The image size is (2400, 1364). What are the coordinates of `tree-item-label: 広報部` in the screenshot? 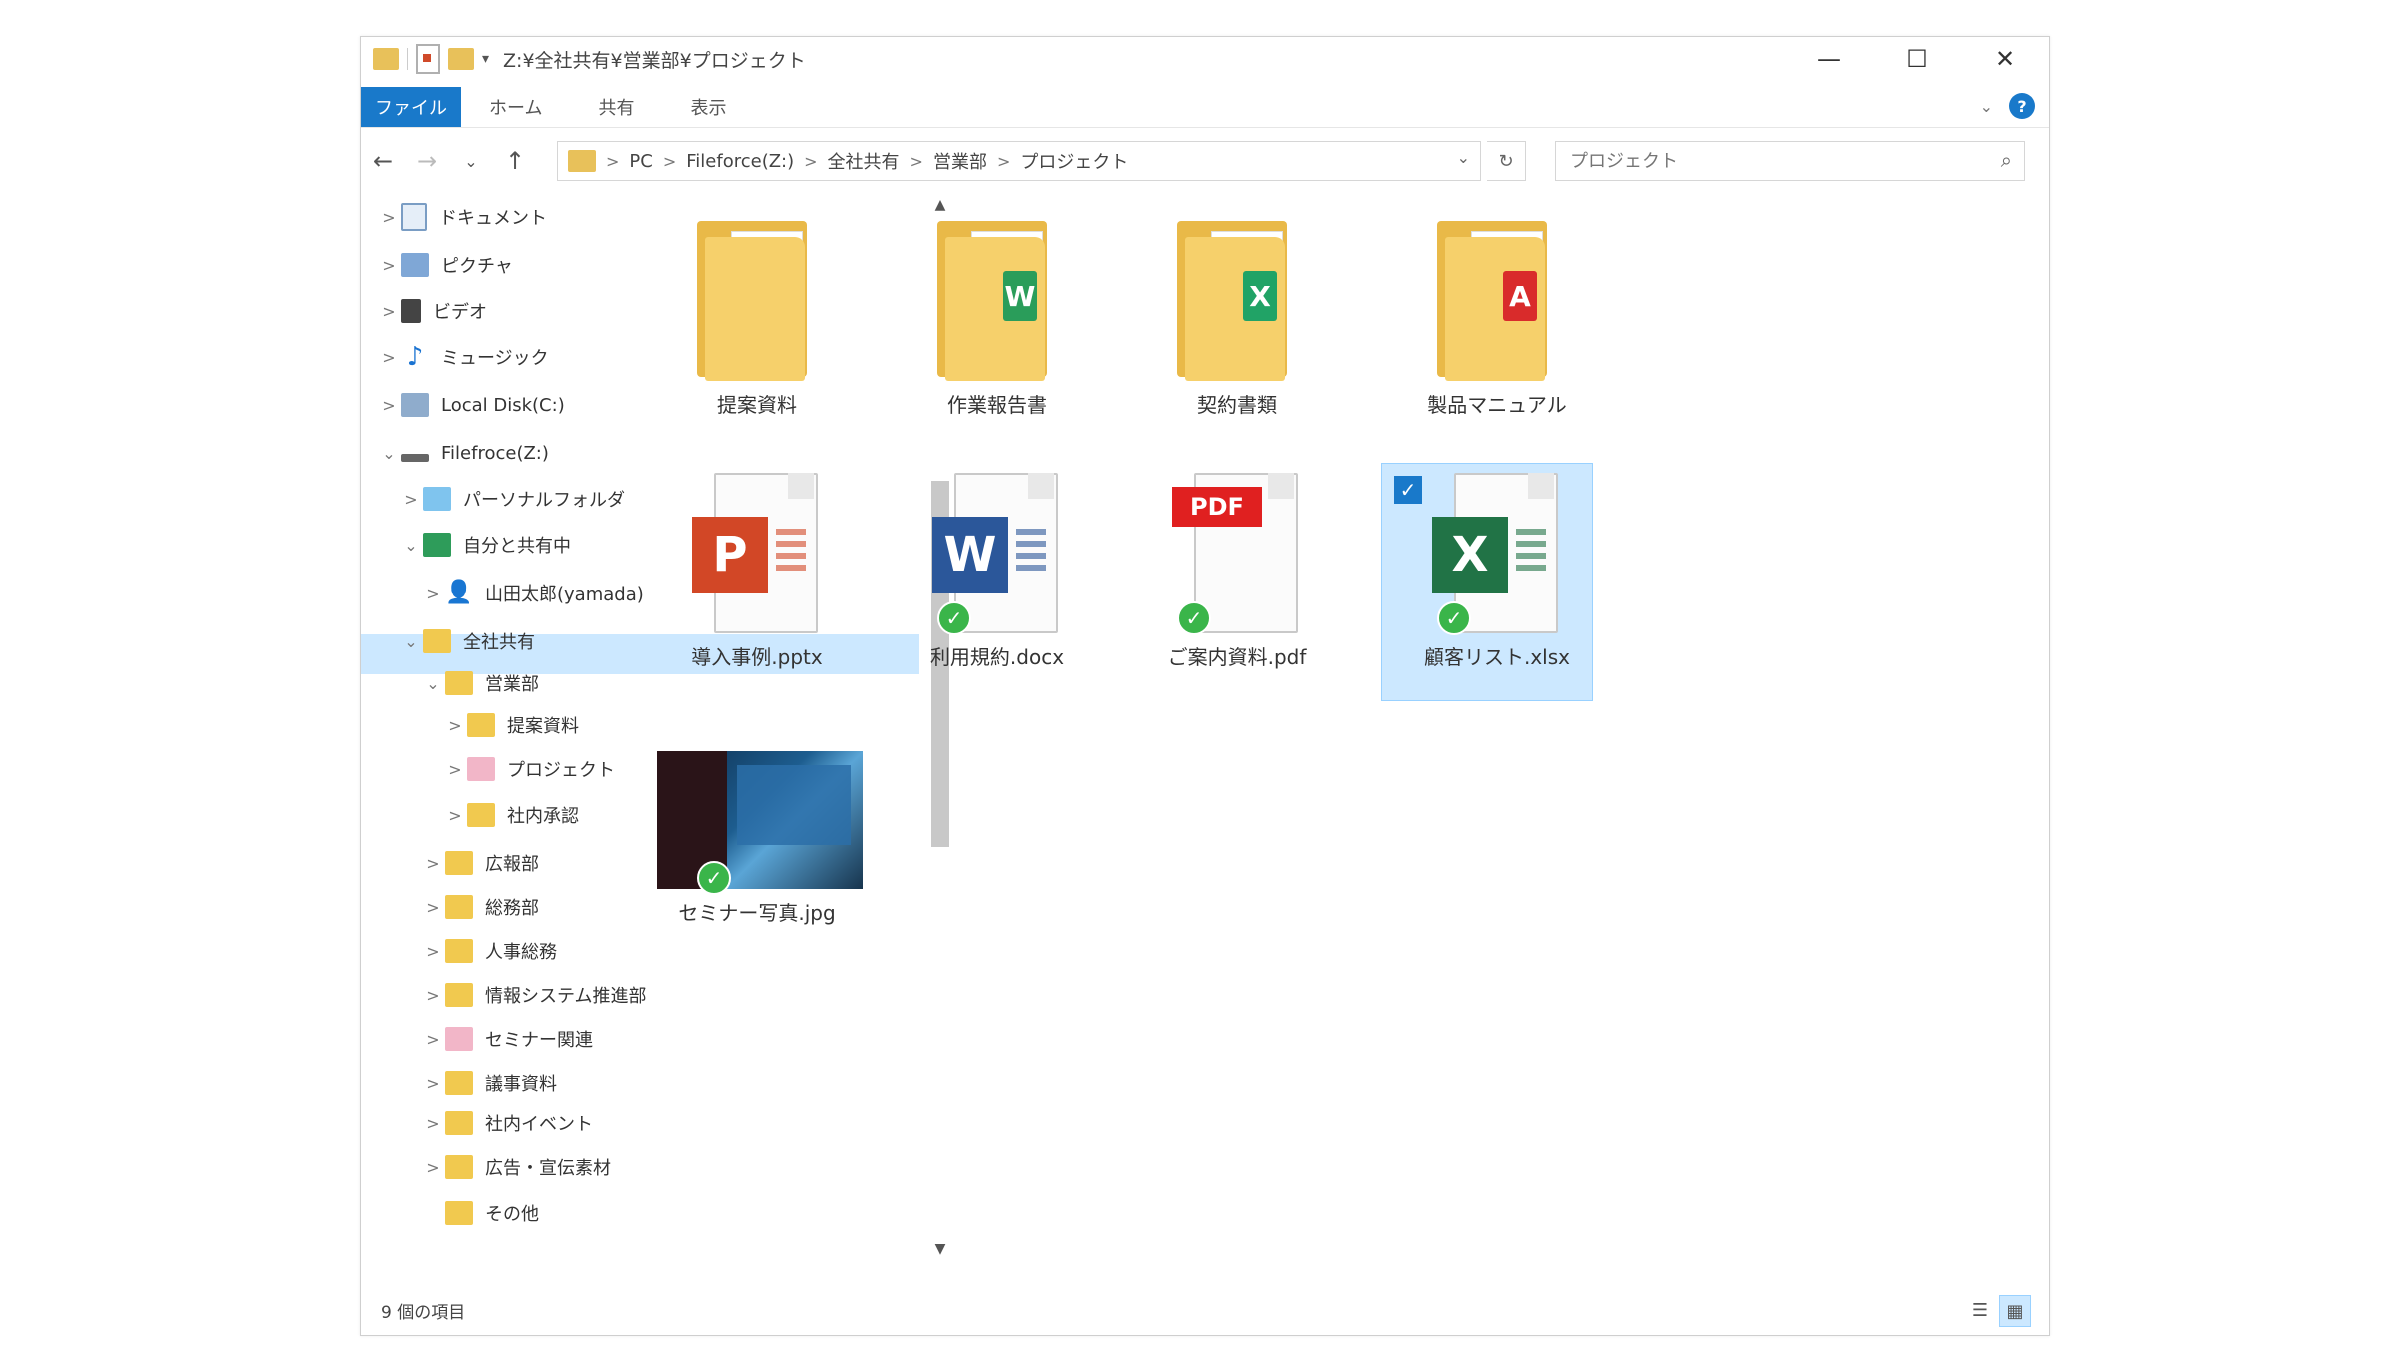 It's located at (512, 864).